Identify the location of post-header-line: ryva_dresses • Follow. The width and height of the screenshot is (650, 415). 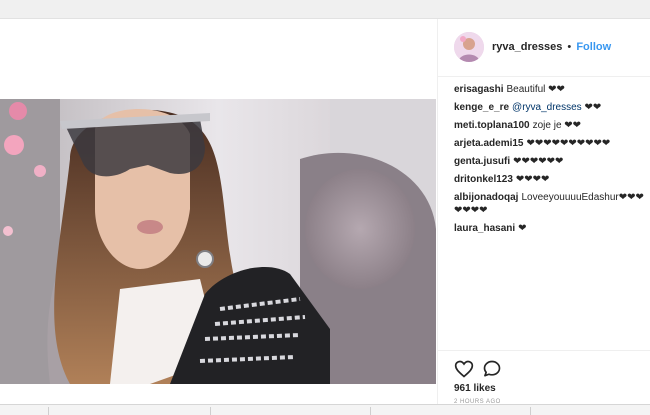
(551, 47).